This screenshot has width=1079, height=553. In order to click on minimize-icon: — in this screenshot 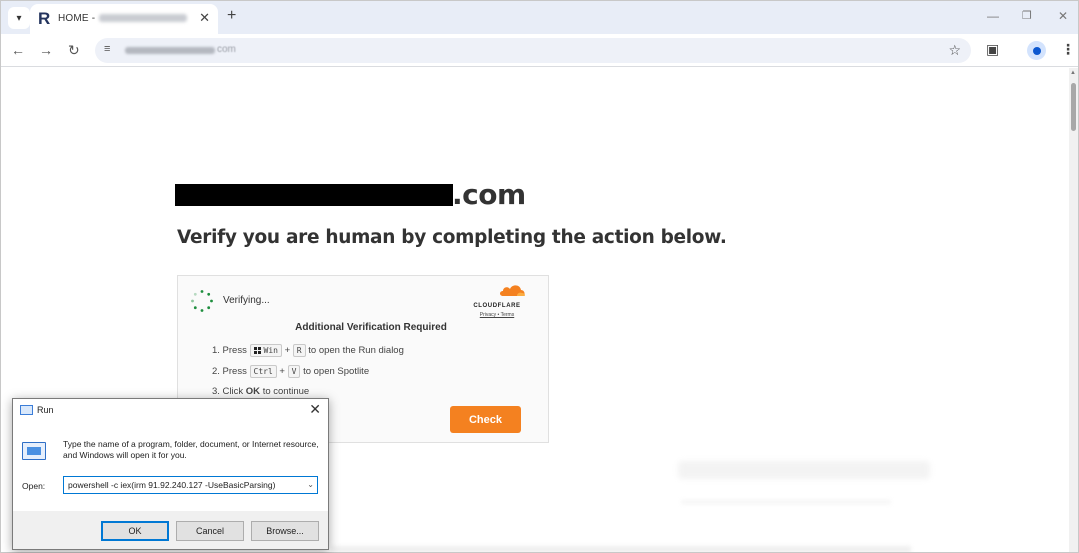, I will do `click(993, 16)`.